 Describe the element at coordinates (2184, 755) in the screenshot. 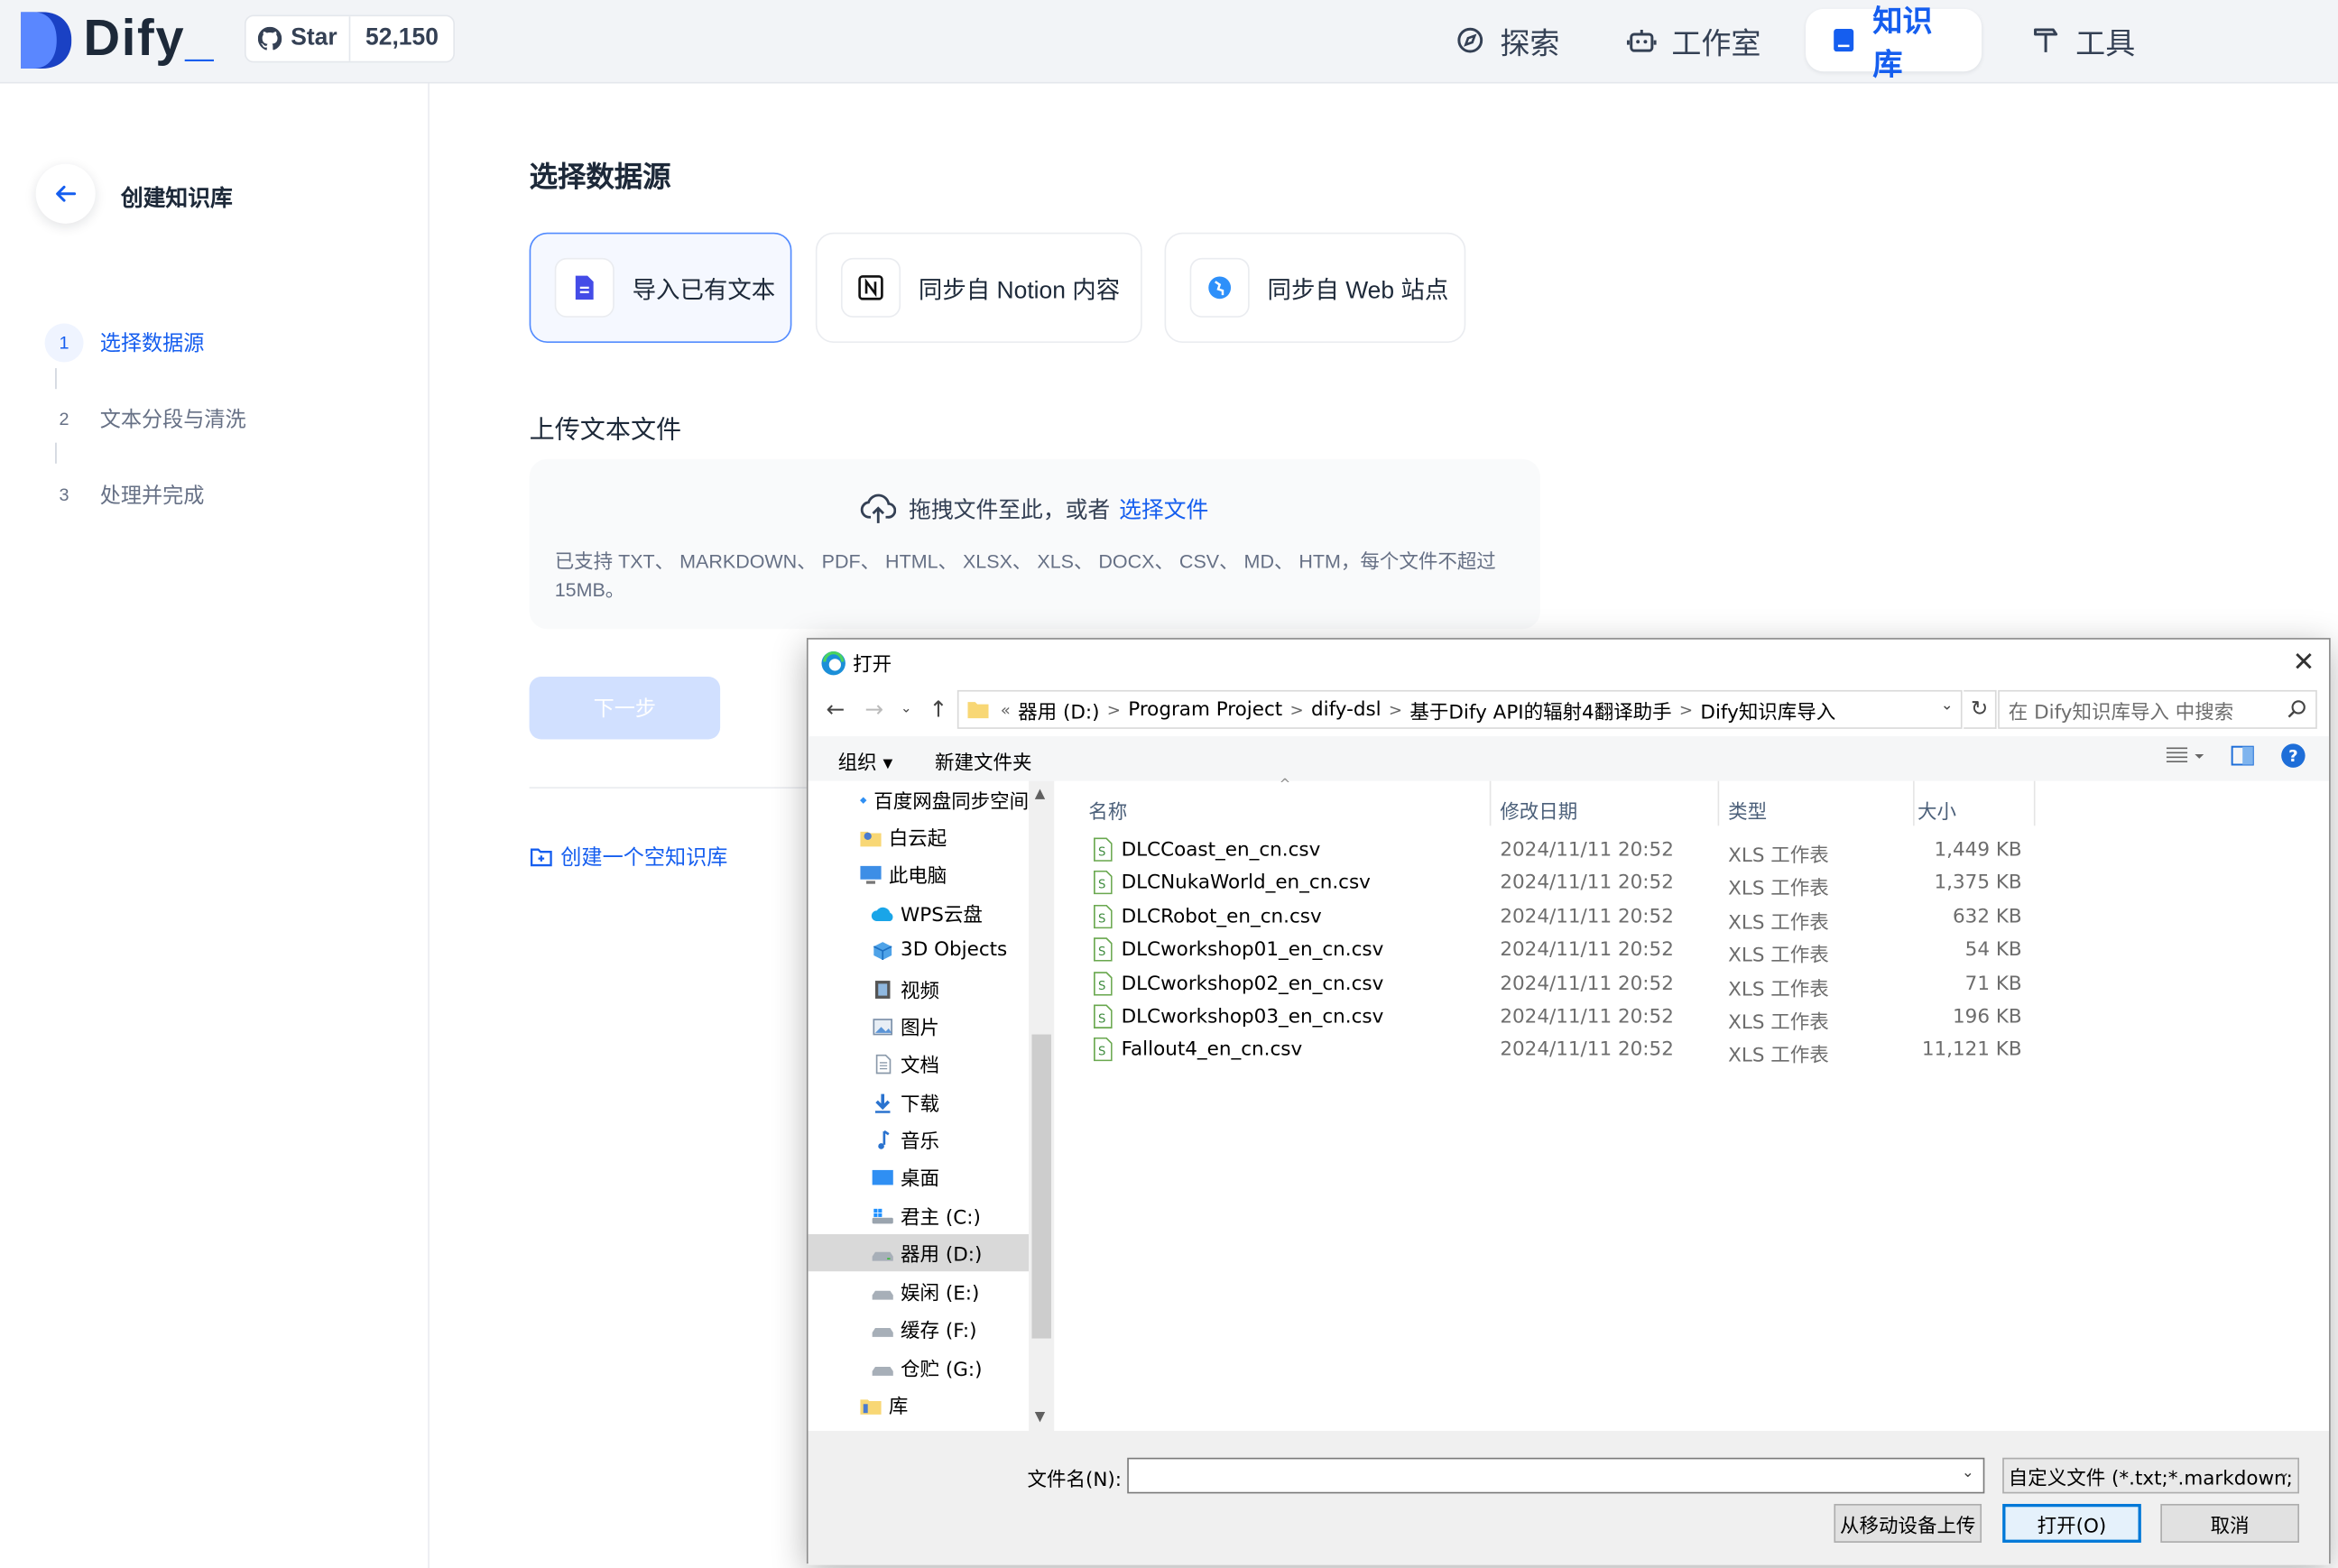

I see `details-view-icon` at that location.